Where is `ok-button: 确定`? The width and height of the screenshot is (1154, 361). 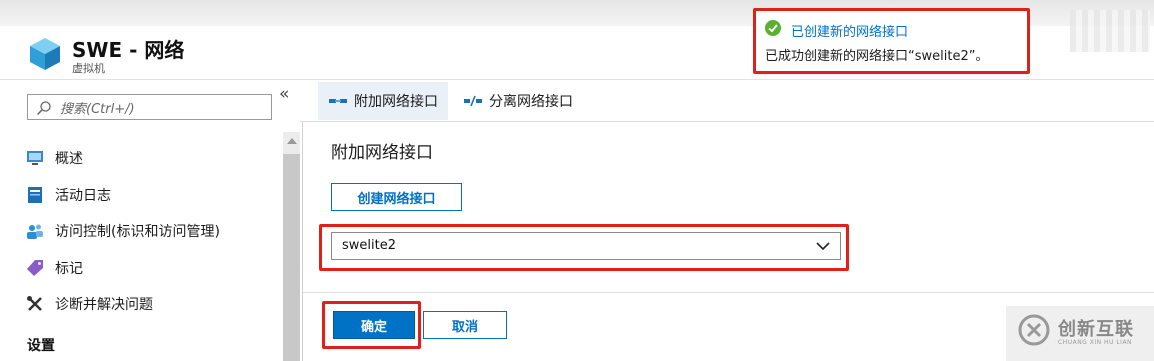 ok-button: 确定 is located at coordinates (374, 325).